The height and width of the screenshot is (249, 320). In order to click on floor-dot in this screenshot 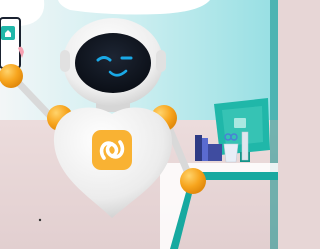, I will do `click(40, 220)`.